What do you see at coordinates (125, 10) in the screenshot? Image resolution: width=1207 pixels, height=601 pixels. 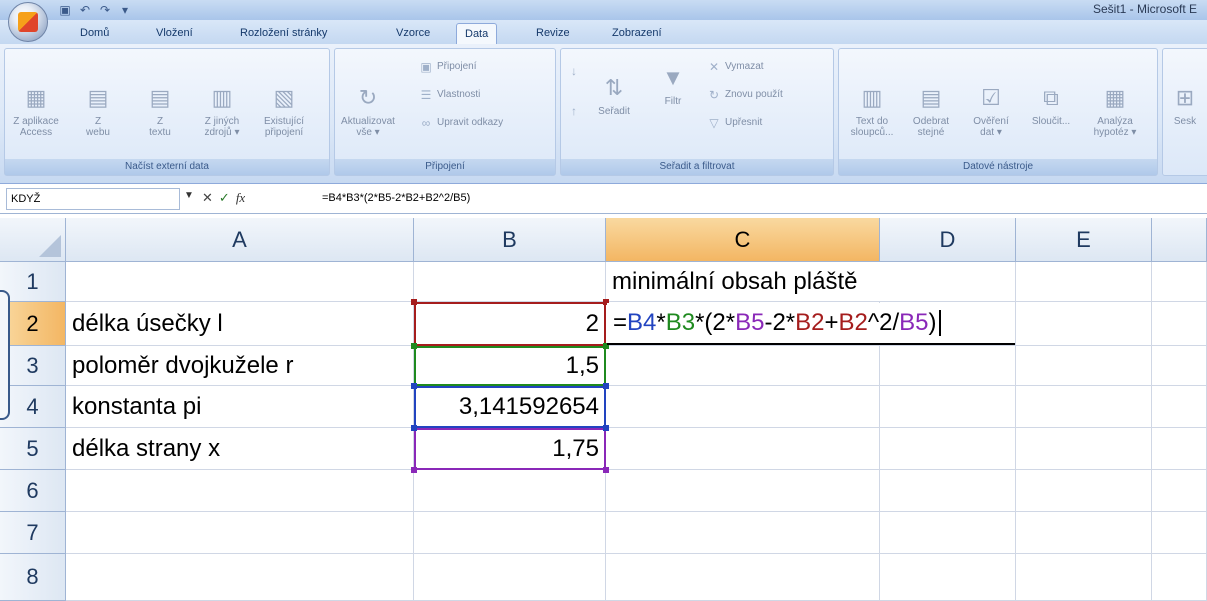 I see `customize-qat-icon: ▾` at bounding box center [125, 10].